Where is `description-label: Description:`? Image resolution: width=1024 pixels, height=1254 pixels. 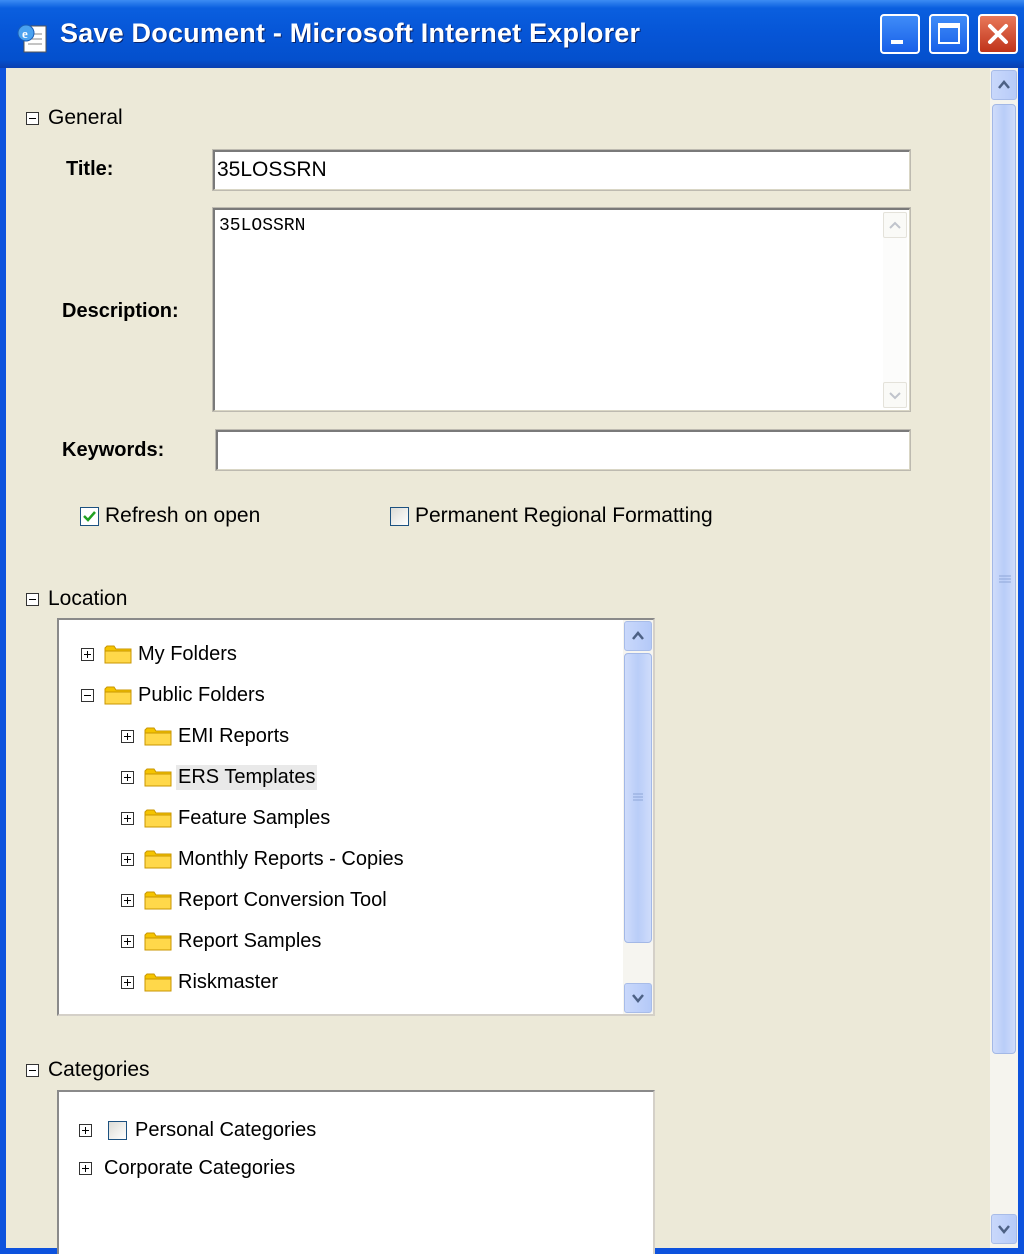
description-label: Description: is located at coordinates (120, 311).